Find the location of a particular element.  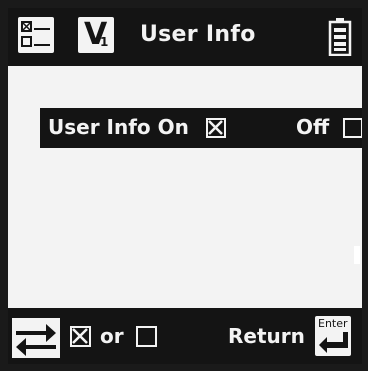

return-label: Return is located at coordinates (266, 336).